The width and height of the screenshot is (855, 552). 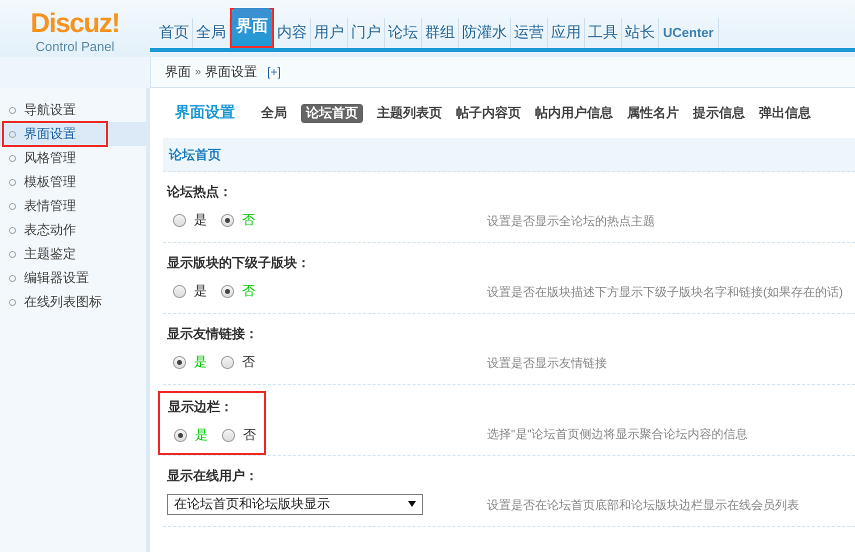 I want to click on section-title: 论坛首页, so click(x=195, y=155).